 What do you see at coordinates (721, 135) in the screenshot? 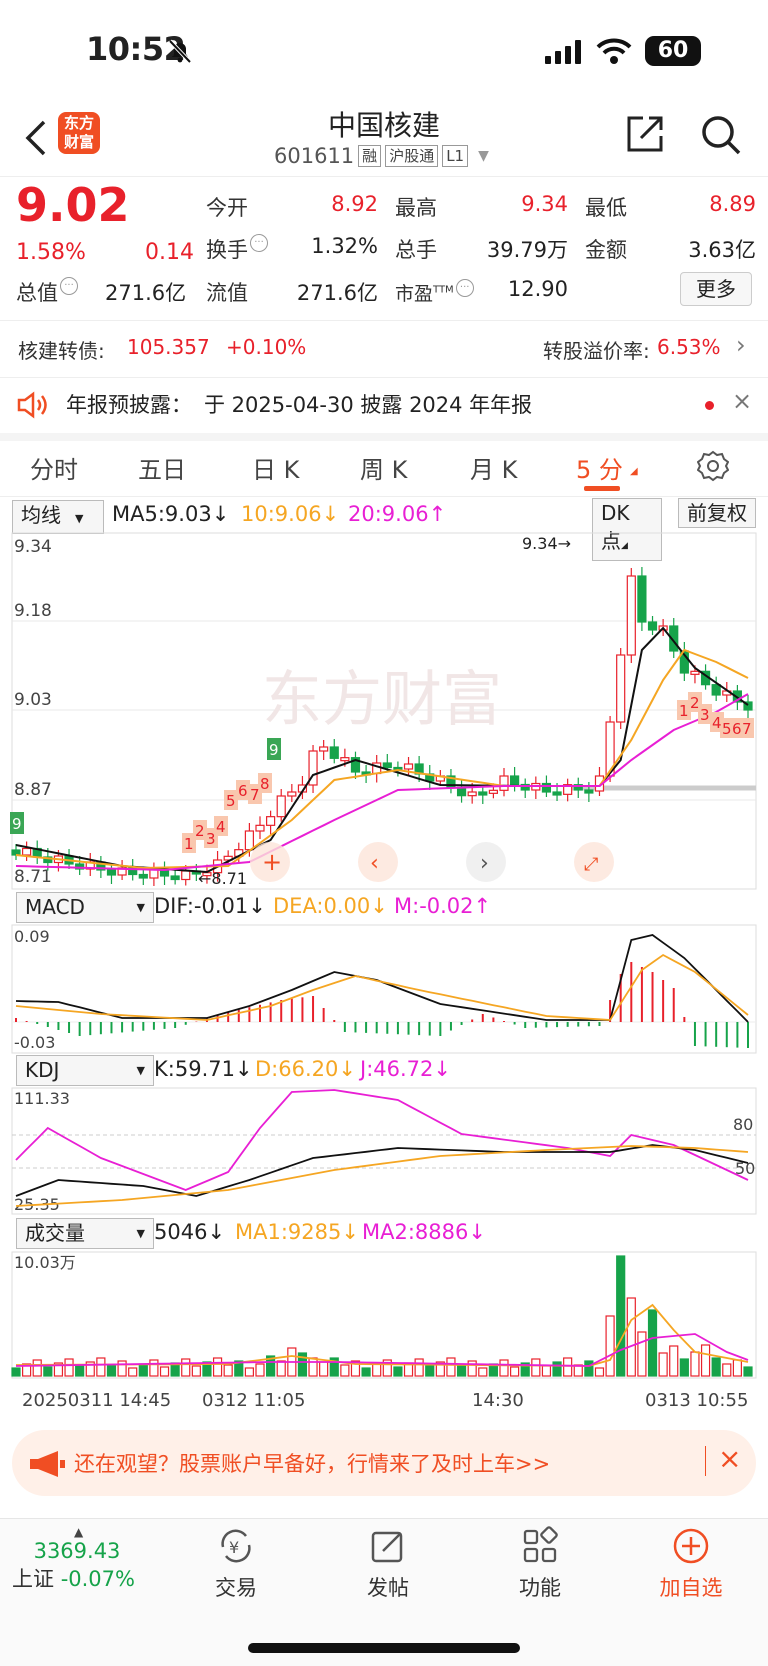
I see `search-icon` at bounding box center [721, 135].